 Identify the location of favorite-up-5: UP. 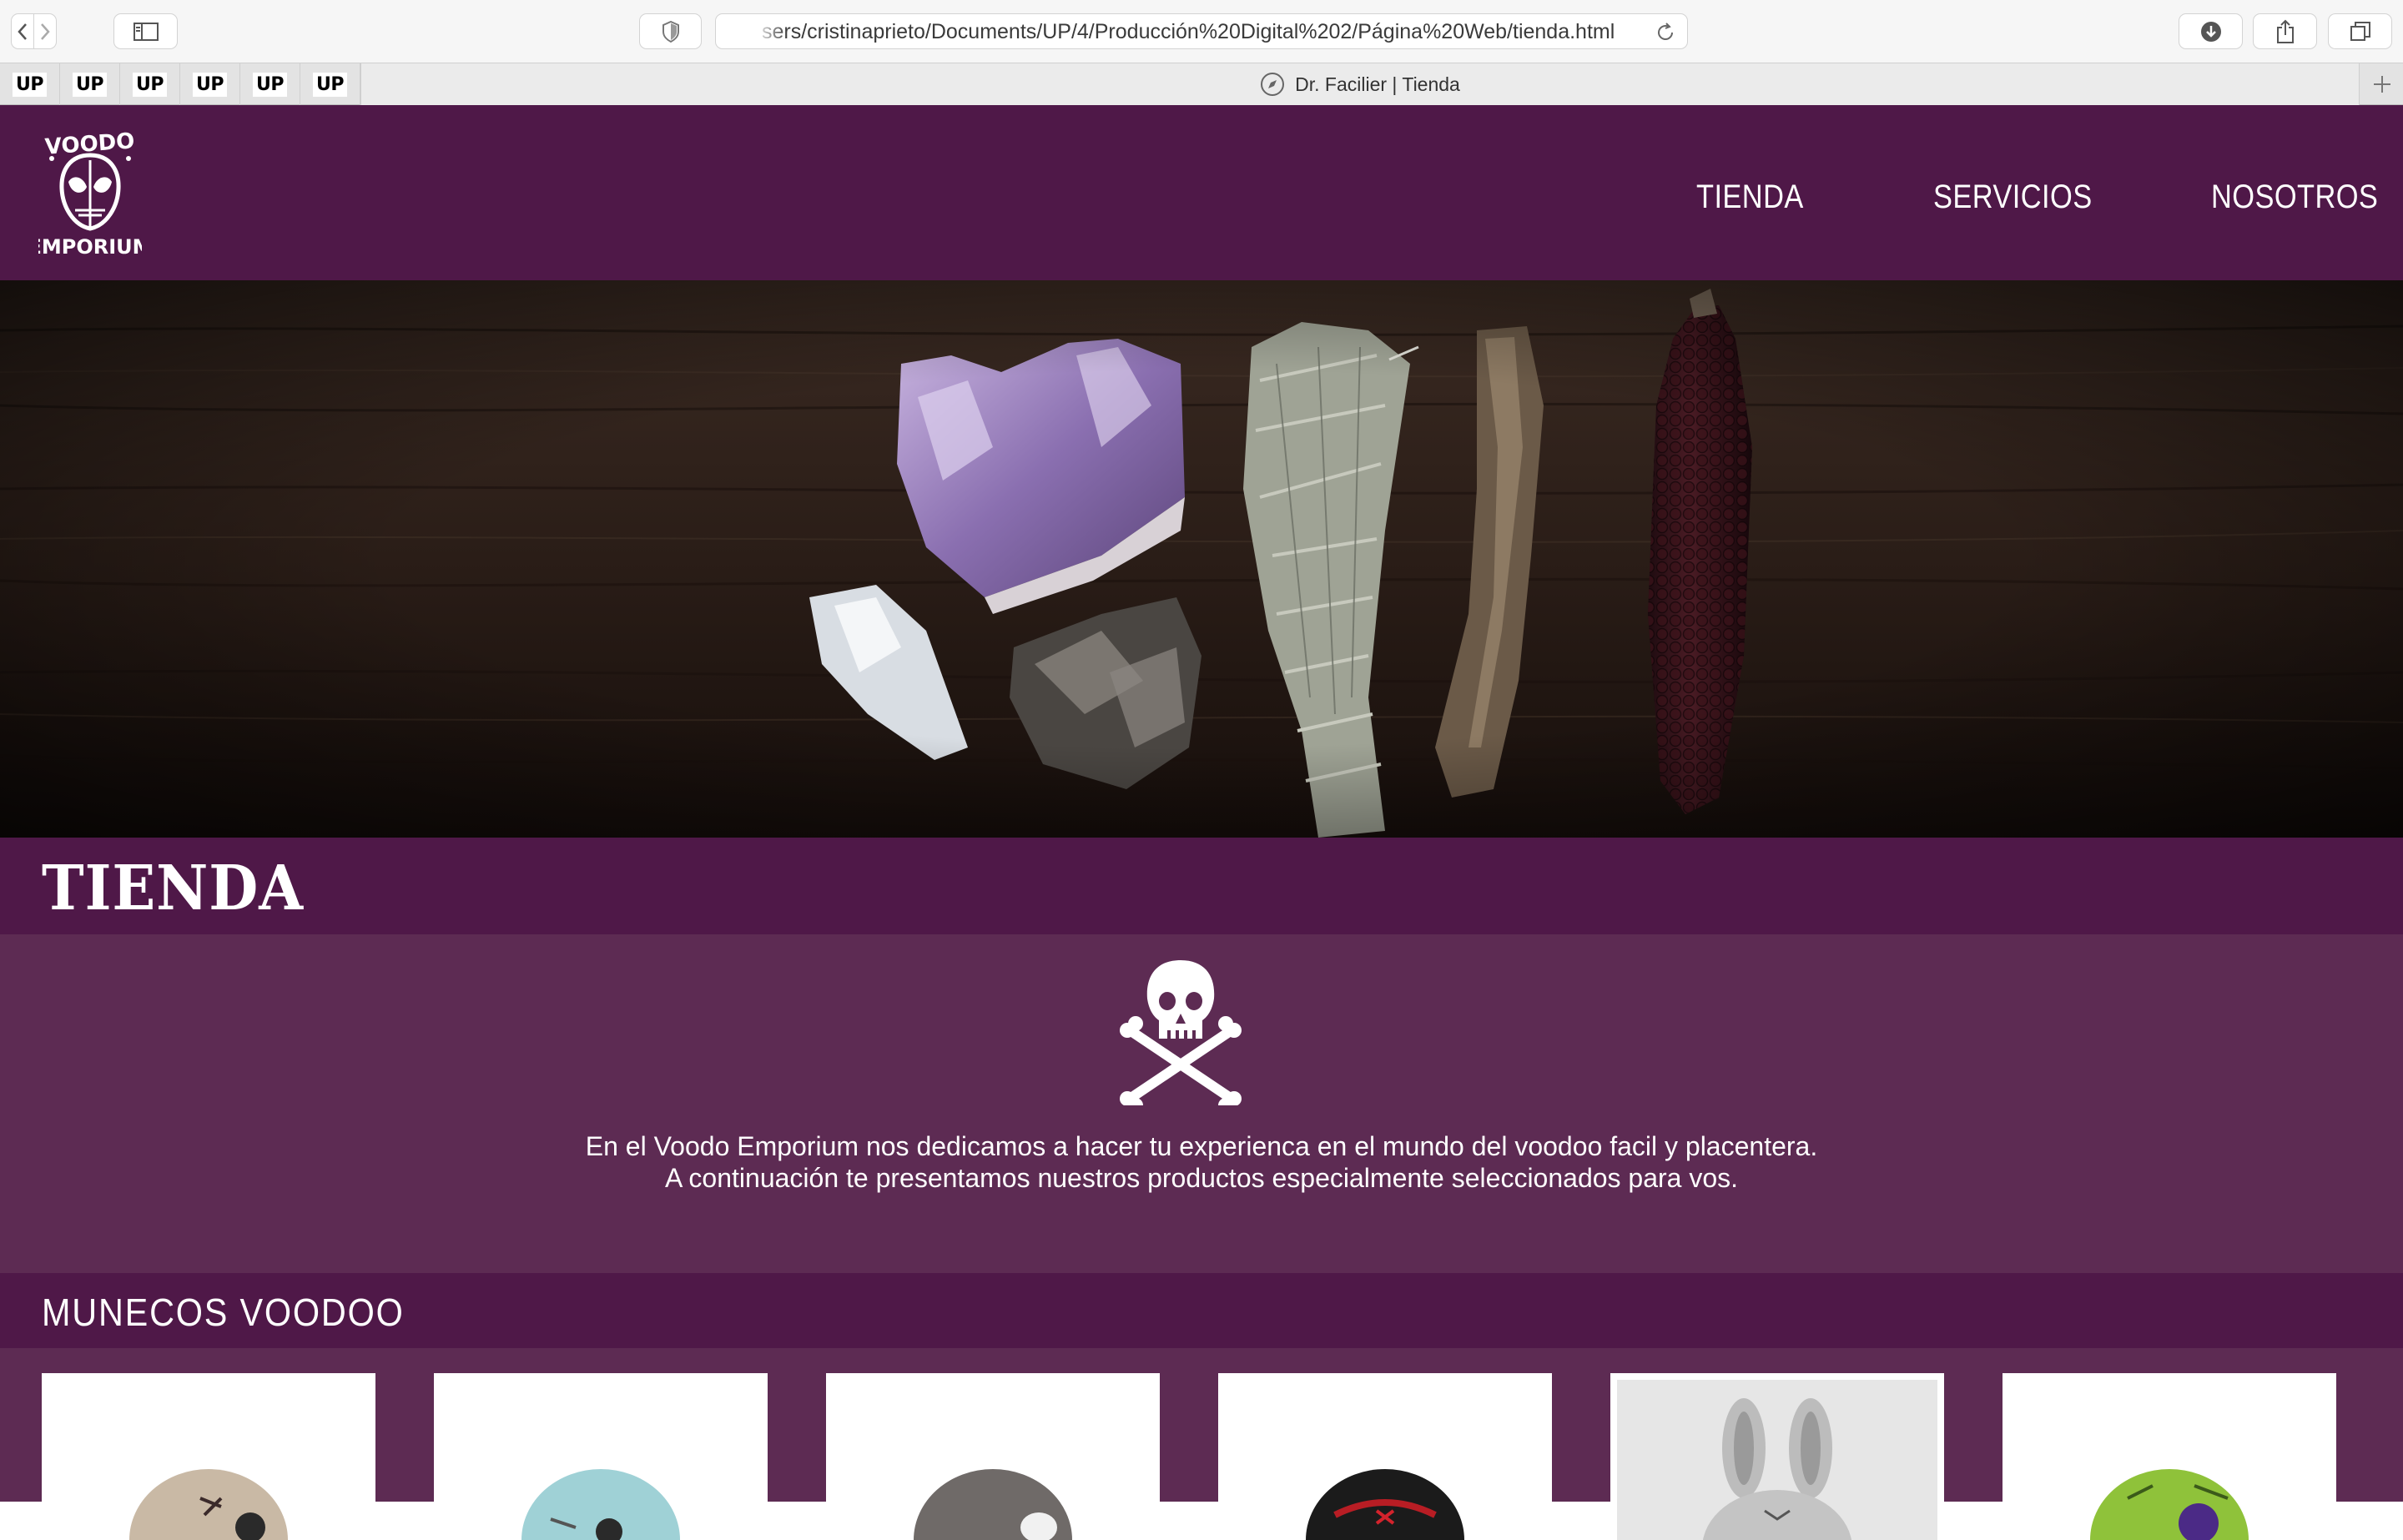
(270, 84).